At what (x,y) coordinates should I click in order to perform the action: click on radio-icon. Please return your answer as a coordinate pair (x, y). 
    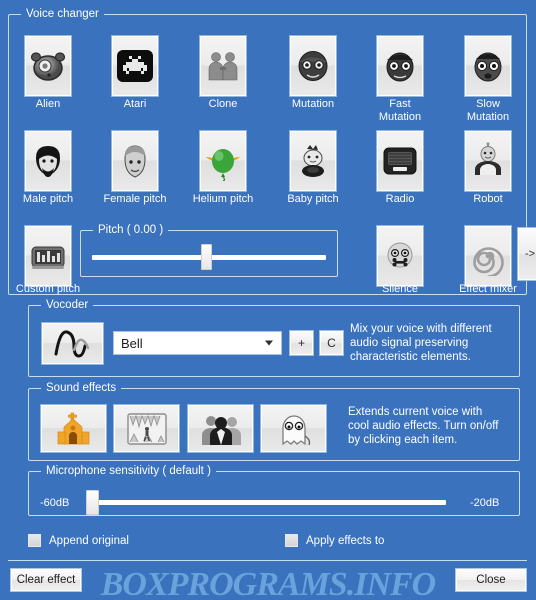
    Looking at the image, I should click on (400, 161).